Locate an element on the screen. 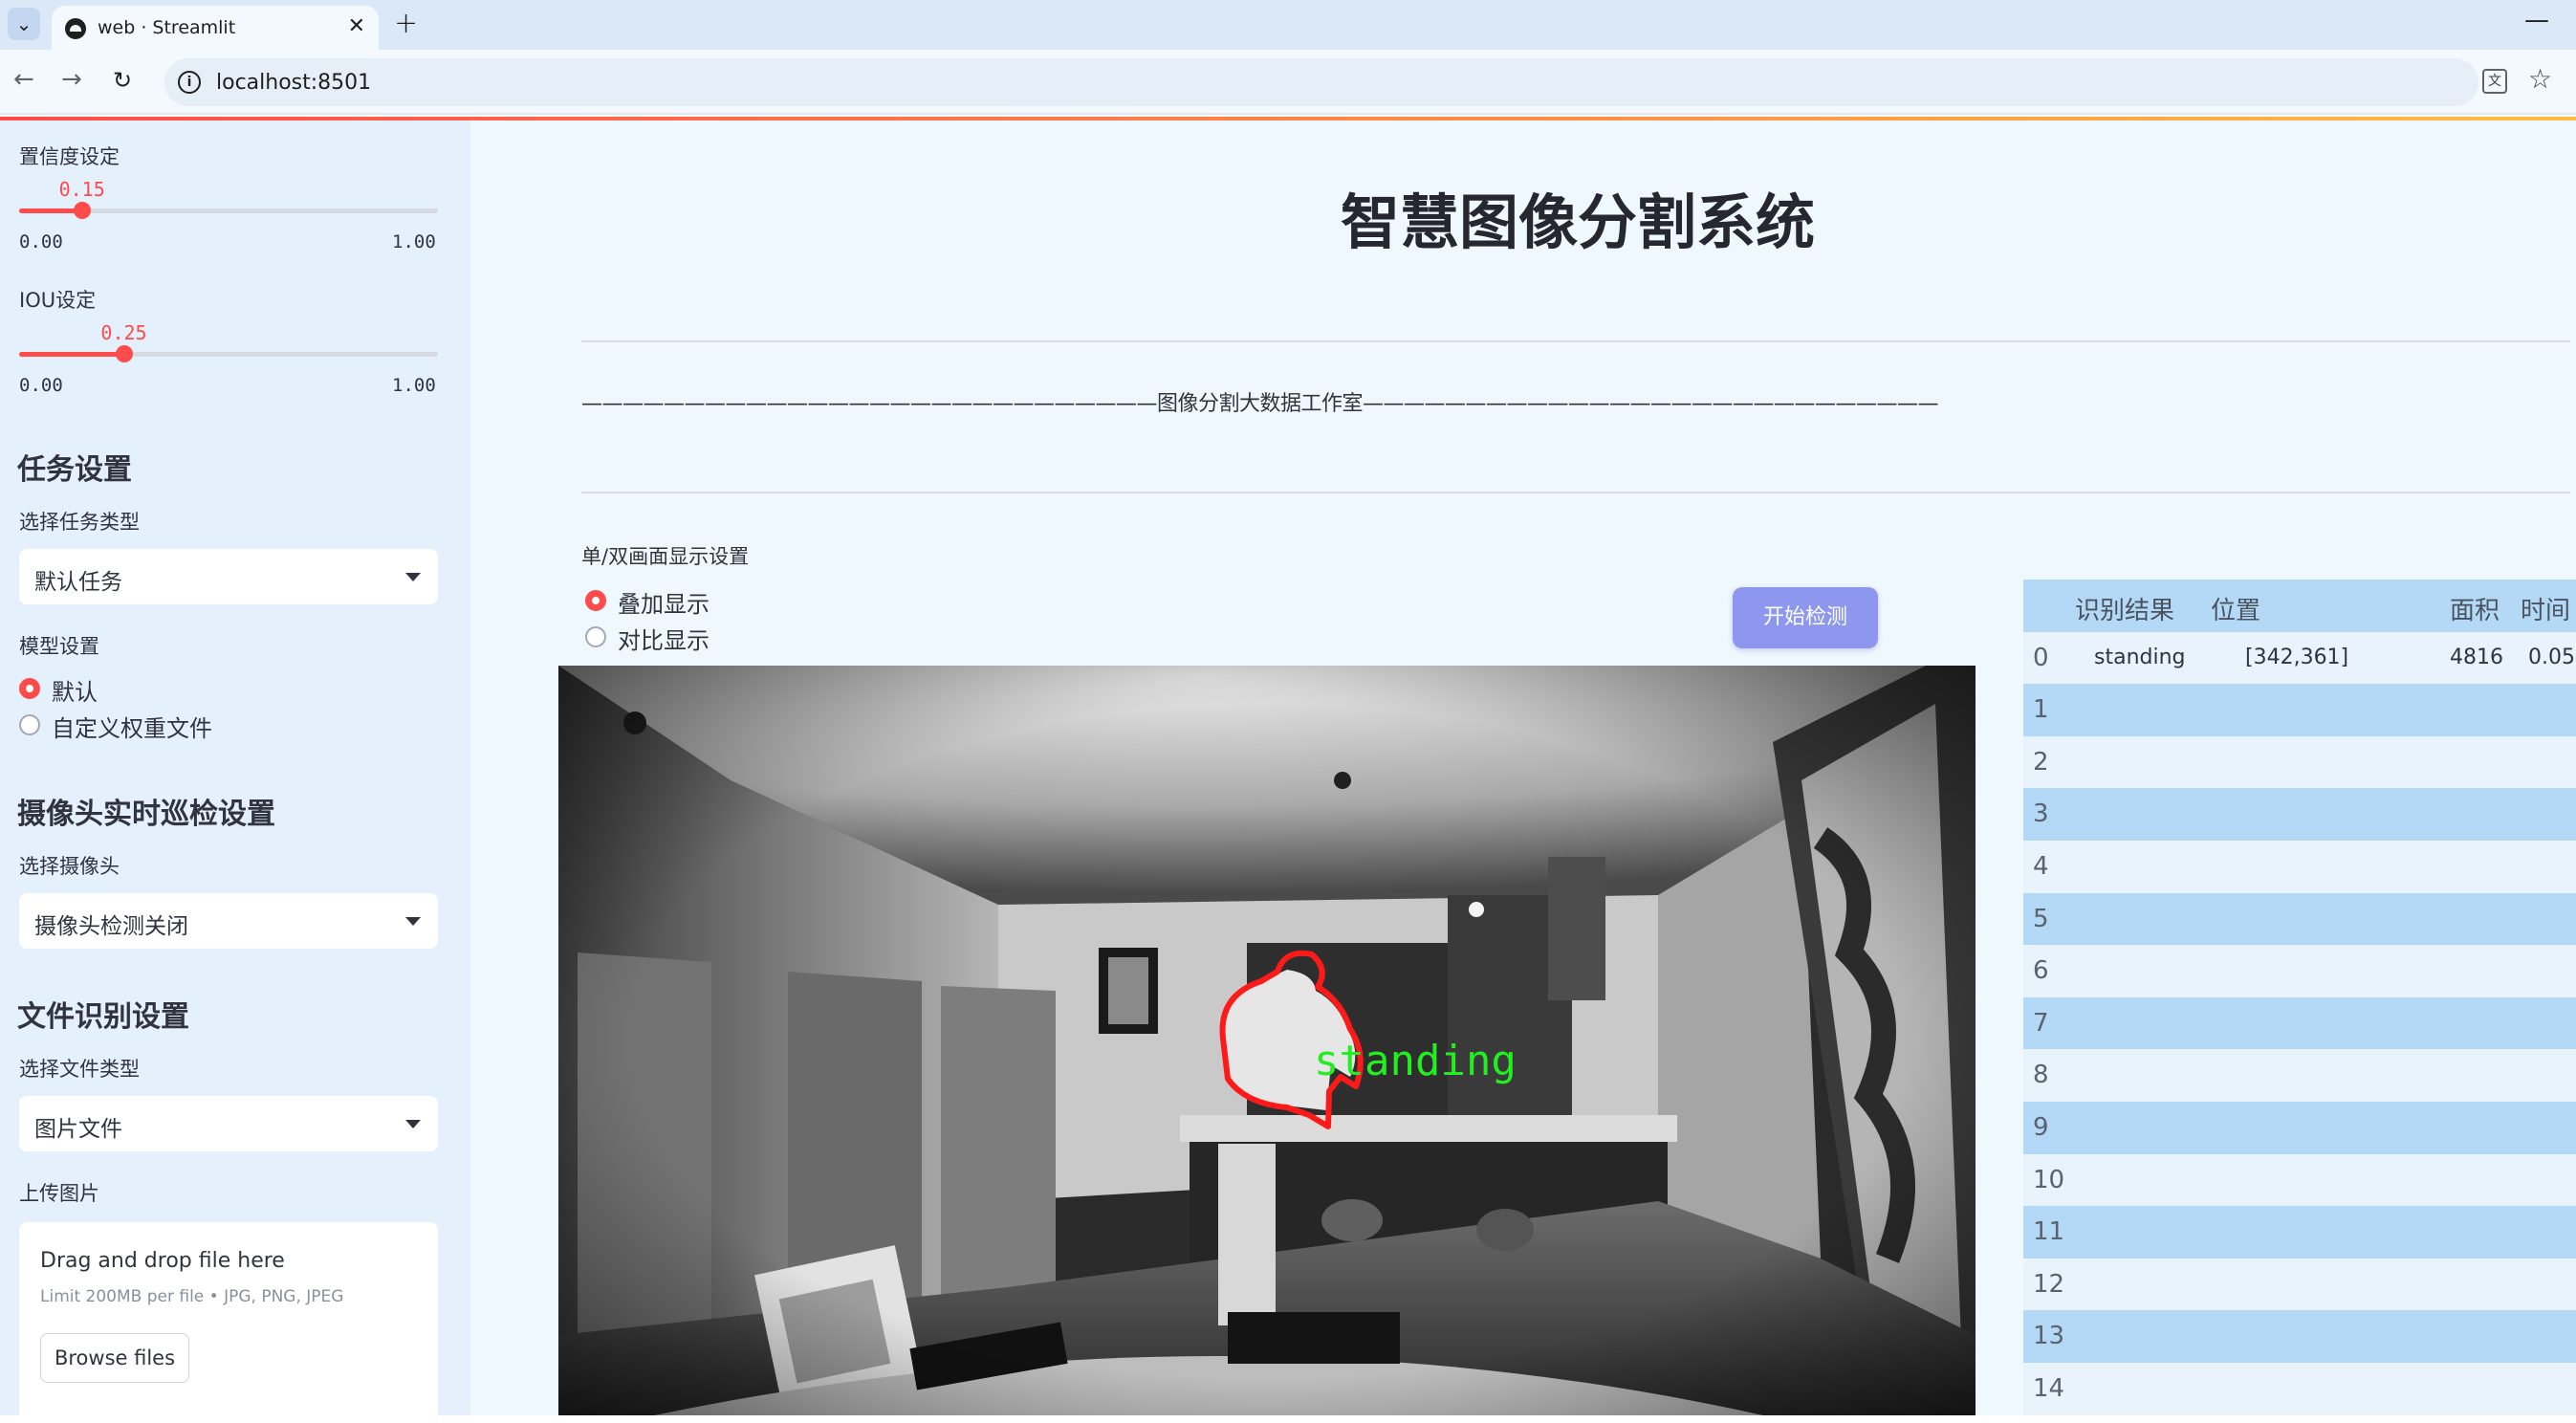 The width and height of the screenshot is (2576, 1423). table-row: 4 is located at coordinates (2299, 867).